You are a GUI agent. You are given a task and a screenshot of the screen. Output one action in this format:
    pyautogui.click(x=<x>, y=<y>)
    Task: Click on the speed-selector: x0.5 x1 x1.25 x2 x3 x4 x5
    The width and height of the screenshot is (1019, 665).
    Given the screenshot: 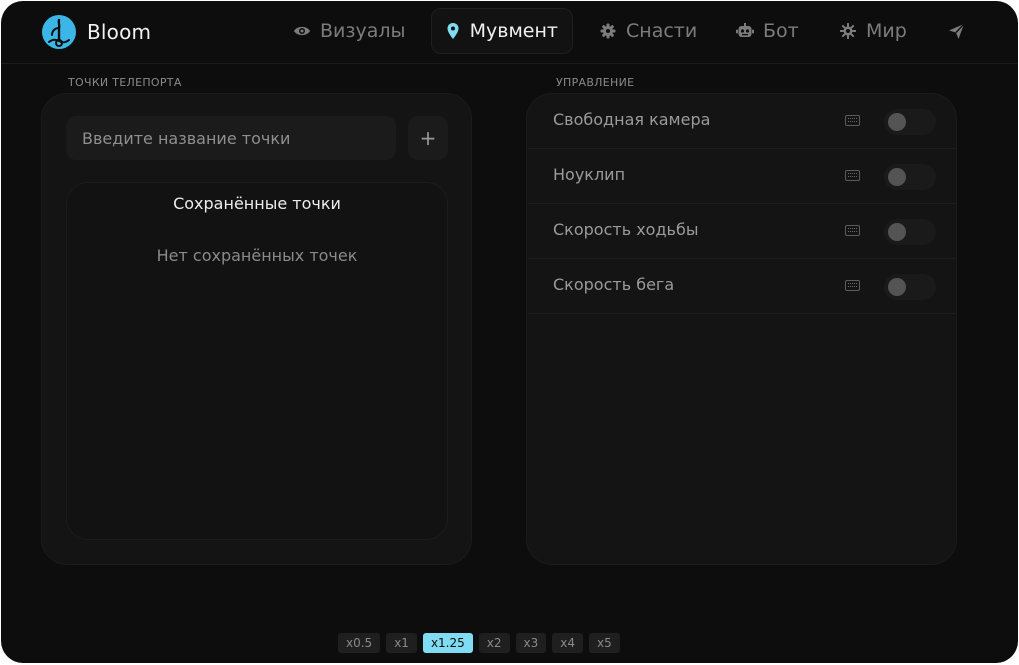 What is the action you would take?
    pyautogui.click(x=479, y=643)
    